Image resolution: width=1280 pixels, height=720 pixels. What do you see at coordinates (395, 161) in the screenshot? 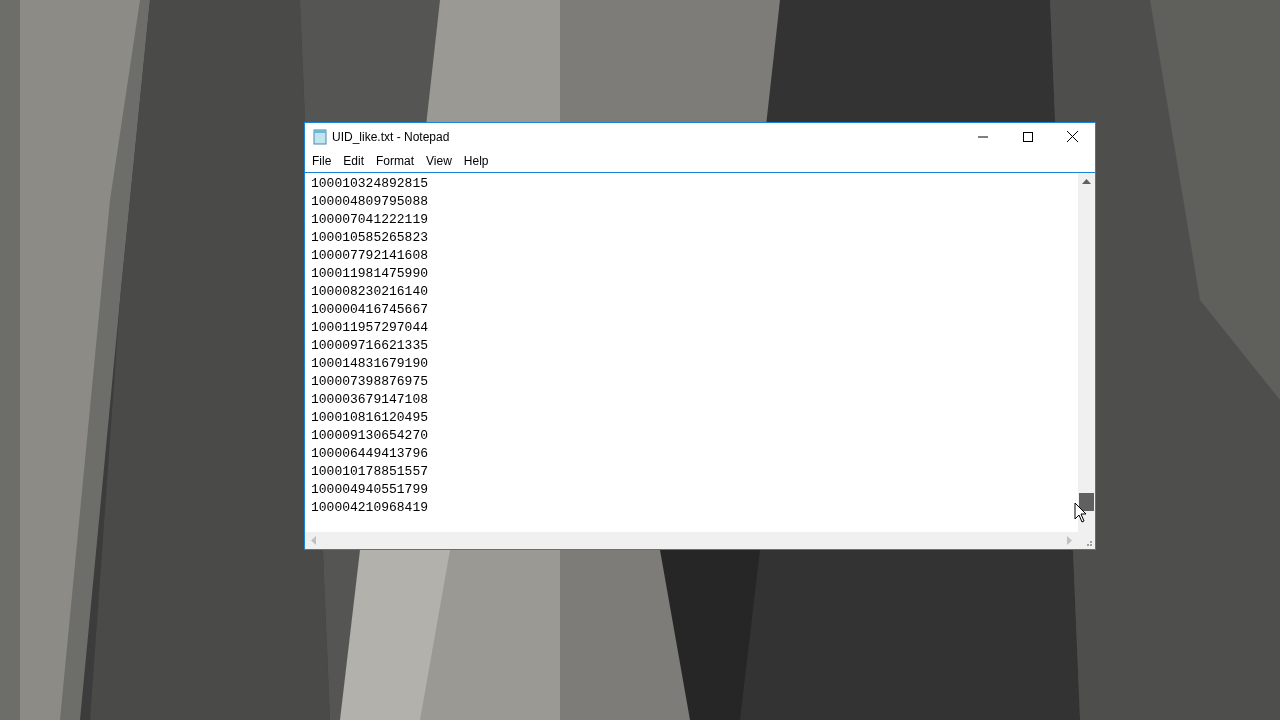
I see `menu-item: Format` at bounding box center [395, 161].